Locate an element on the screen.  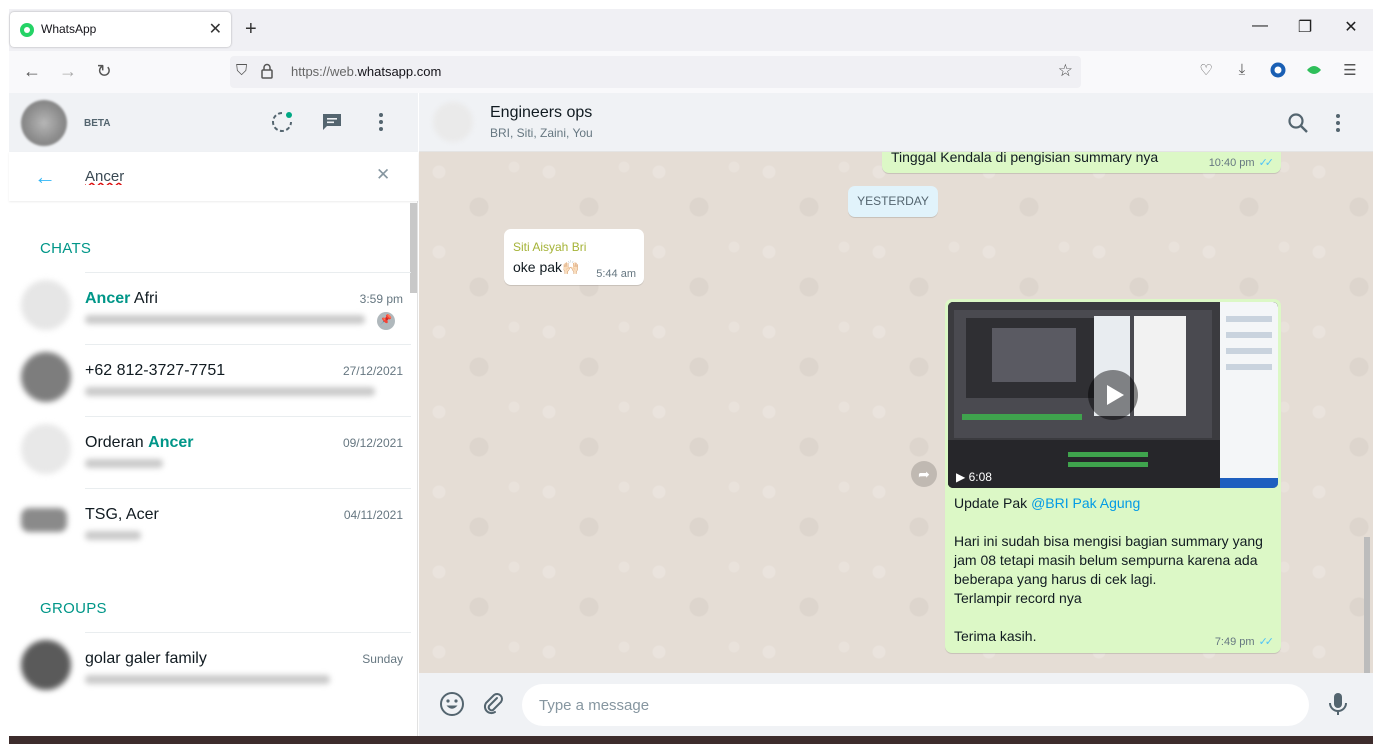
message-time: 7:49 pm ✓✓ is located at coordinates (1244, 642).